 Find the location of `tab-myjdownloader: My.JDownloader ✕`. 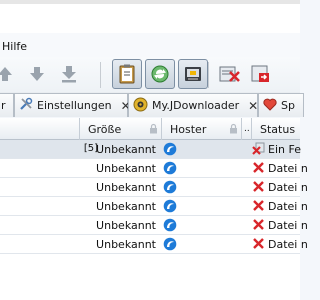

tab-myjdownloader: My.JDownloader ✕ is located at coordinates (193, 105).